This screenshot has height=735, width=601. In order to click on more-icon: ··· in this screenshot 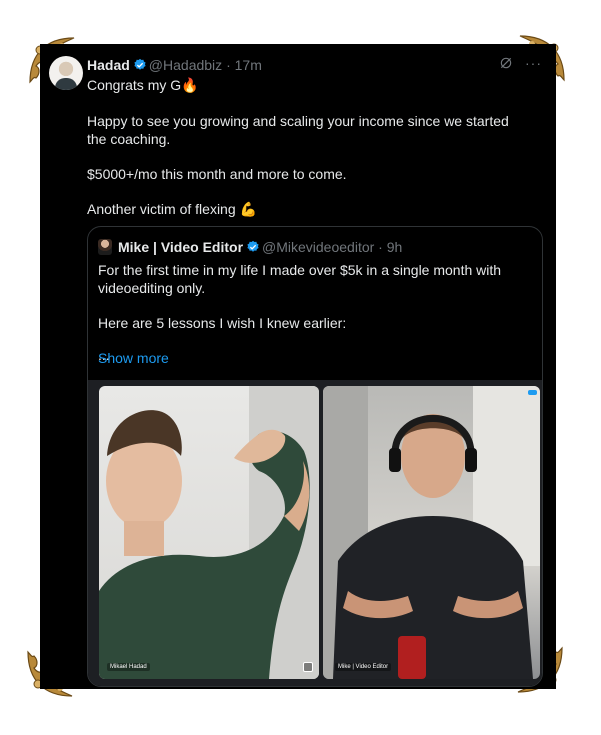, I will do `click(533, 63)`.